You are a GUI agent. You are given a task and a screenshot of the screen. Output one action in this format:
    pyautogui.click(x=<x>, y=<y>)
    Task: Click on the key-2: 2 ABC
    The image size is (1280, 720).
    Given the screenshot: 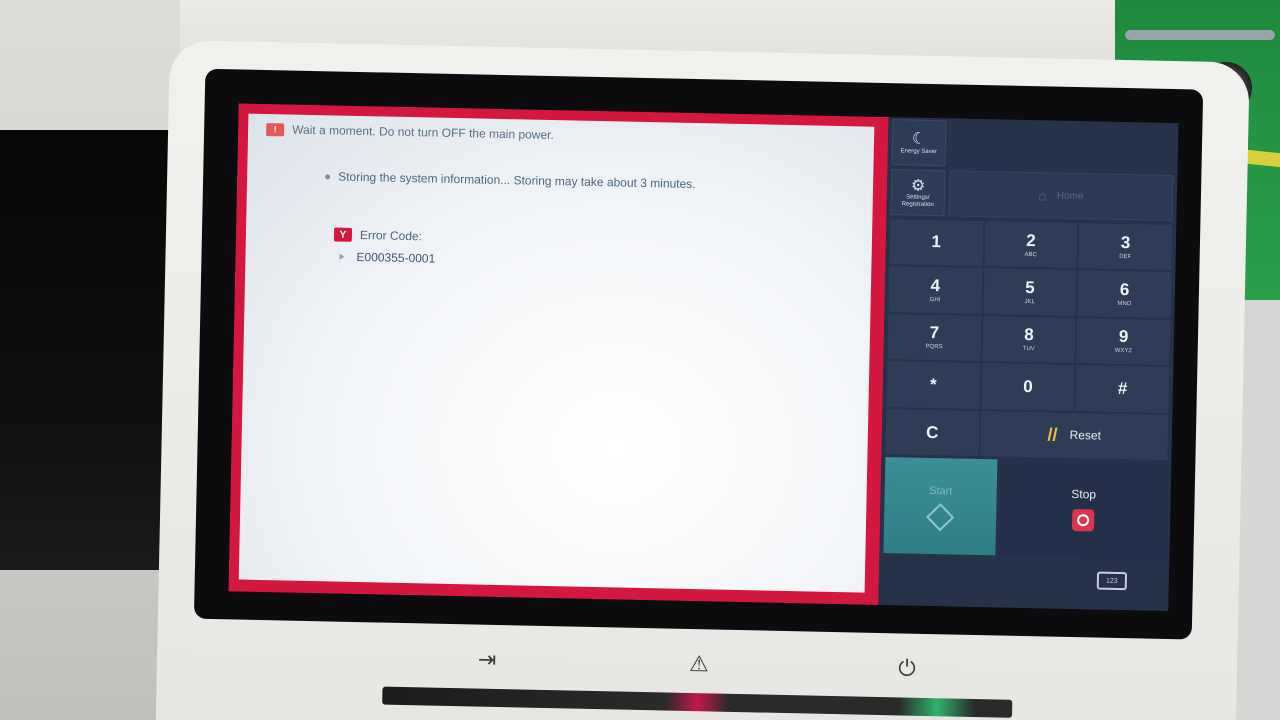 What is the action you would take?
    pyautogui.click(x=1031, y=245)
    